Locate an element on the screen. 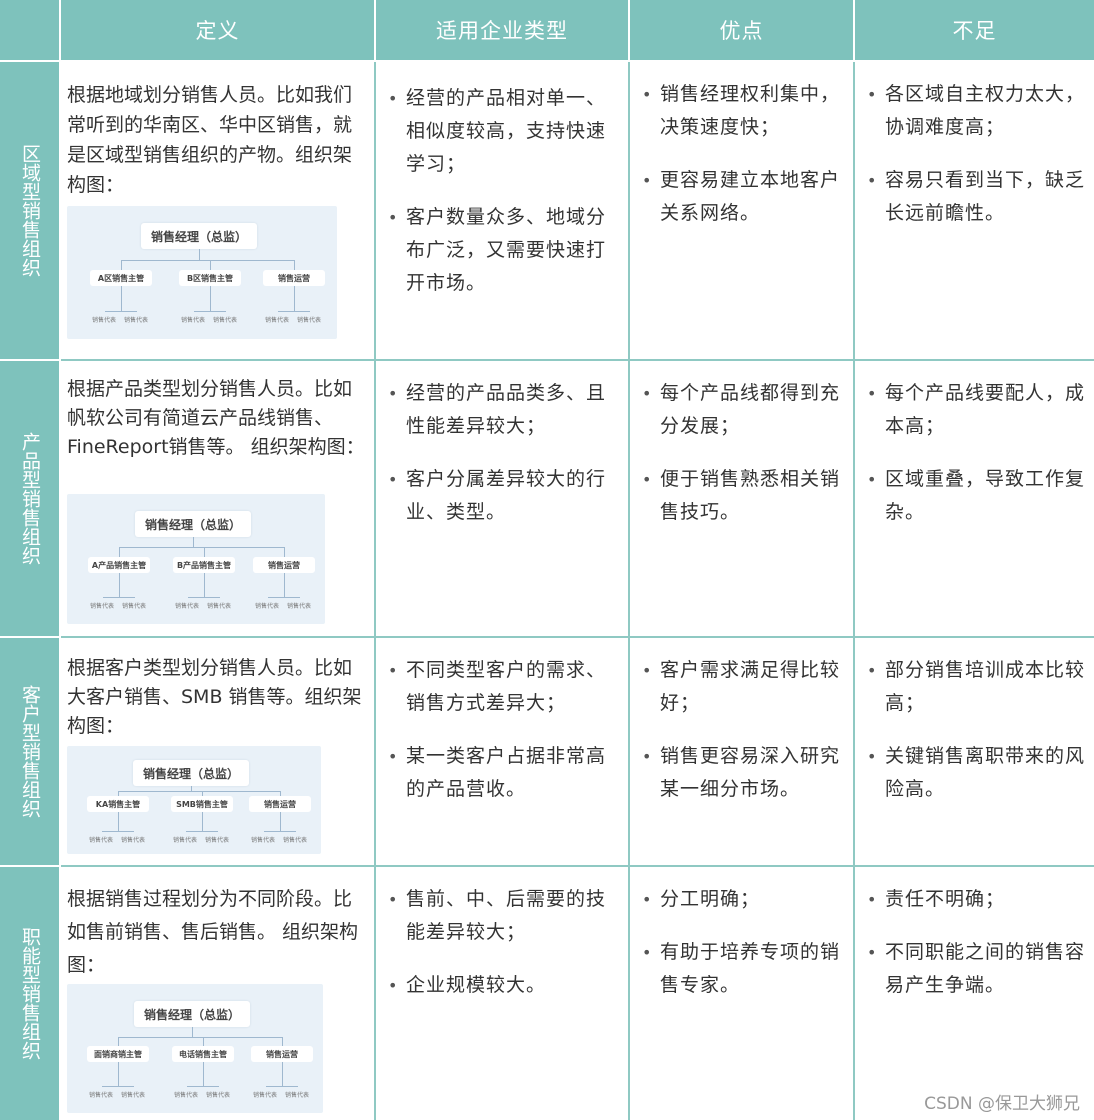  list-item: • 部分销售培训成本比较高； is located at coordinates (976, 686).